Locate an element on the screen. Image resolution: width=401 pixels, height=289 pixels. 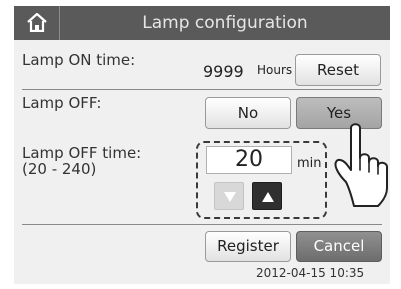
increment-button is located at coordinates (267, 196).